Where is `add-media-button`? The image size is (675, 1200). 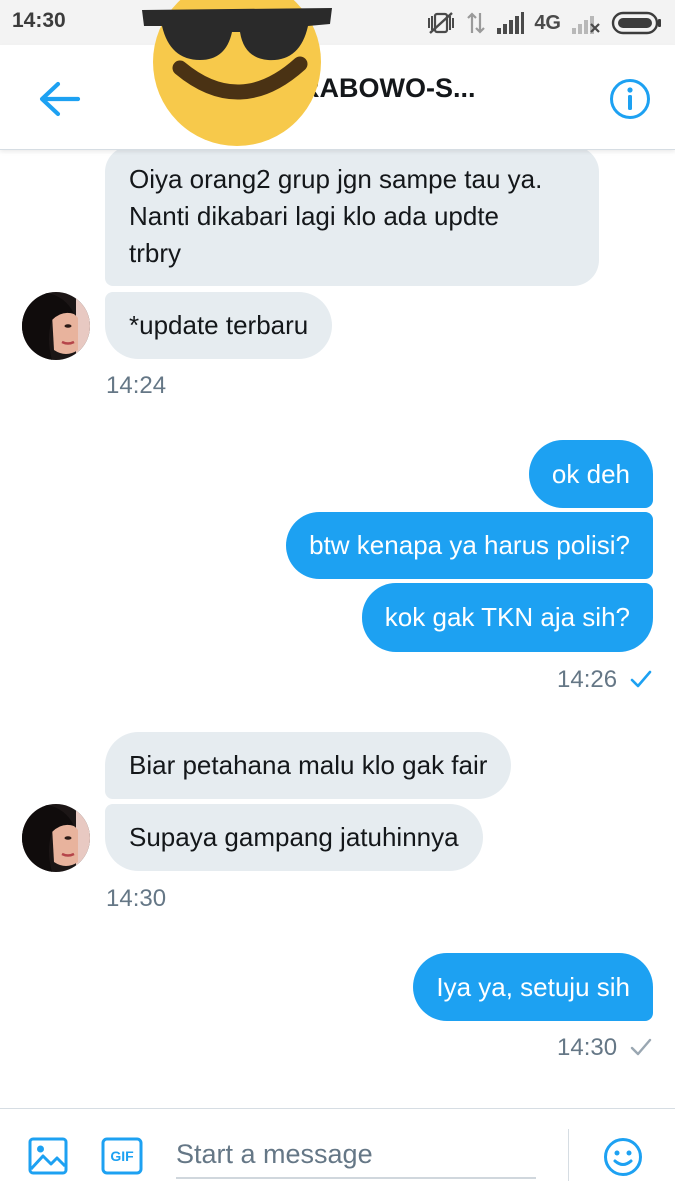 add-media-button is located at coordinates (48, 1158).